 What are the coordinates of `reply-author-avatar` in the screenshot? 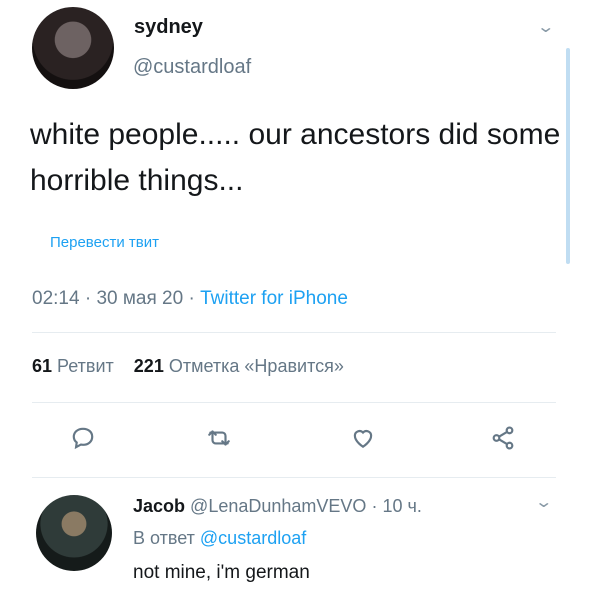 It's located at (74, 533).